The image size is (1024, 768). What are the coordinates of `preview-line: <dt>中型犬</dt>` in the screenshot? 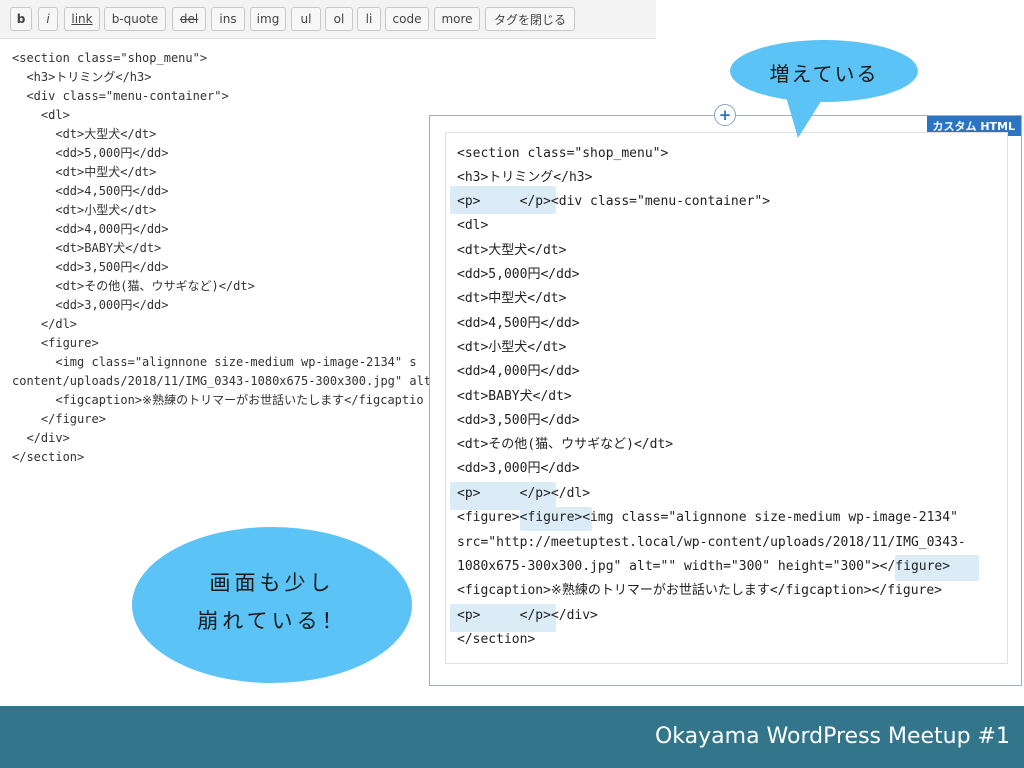 It's located at (512, 298).